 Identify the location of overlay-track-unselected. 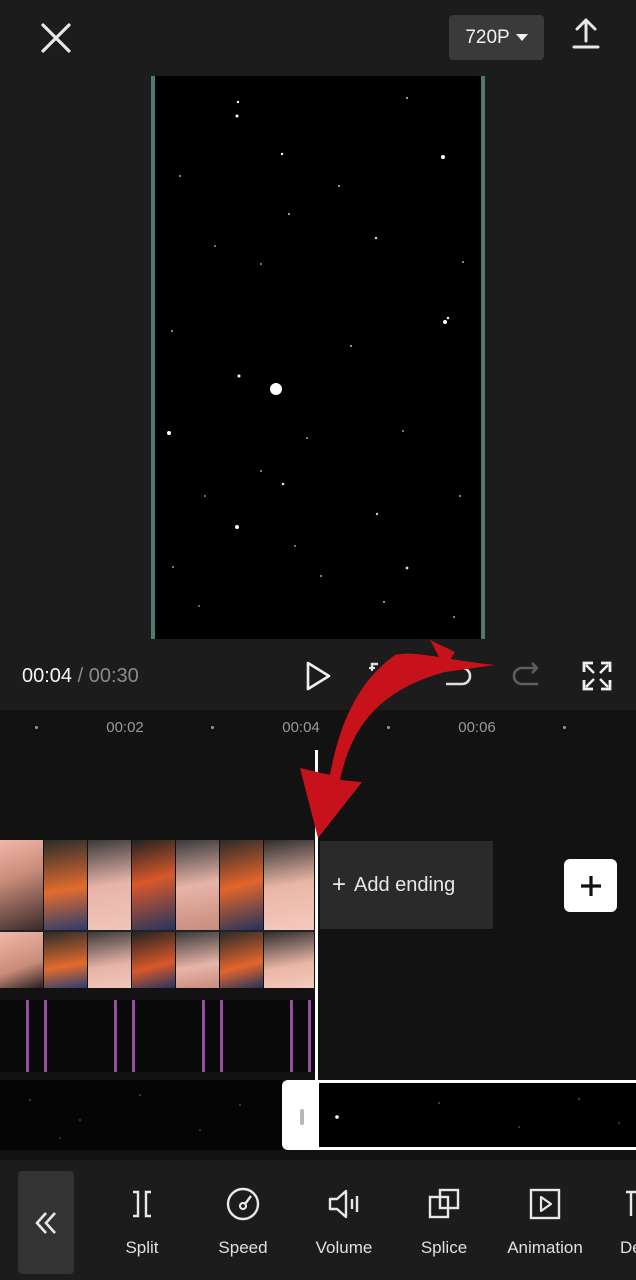
(141, 1115).